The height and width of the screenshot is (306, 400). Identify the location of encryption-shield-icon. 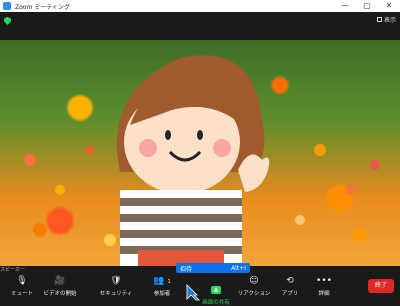
(7, 21).